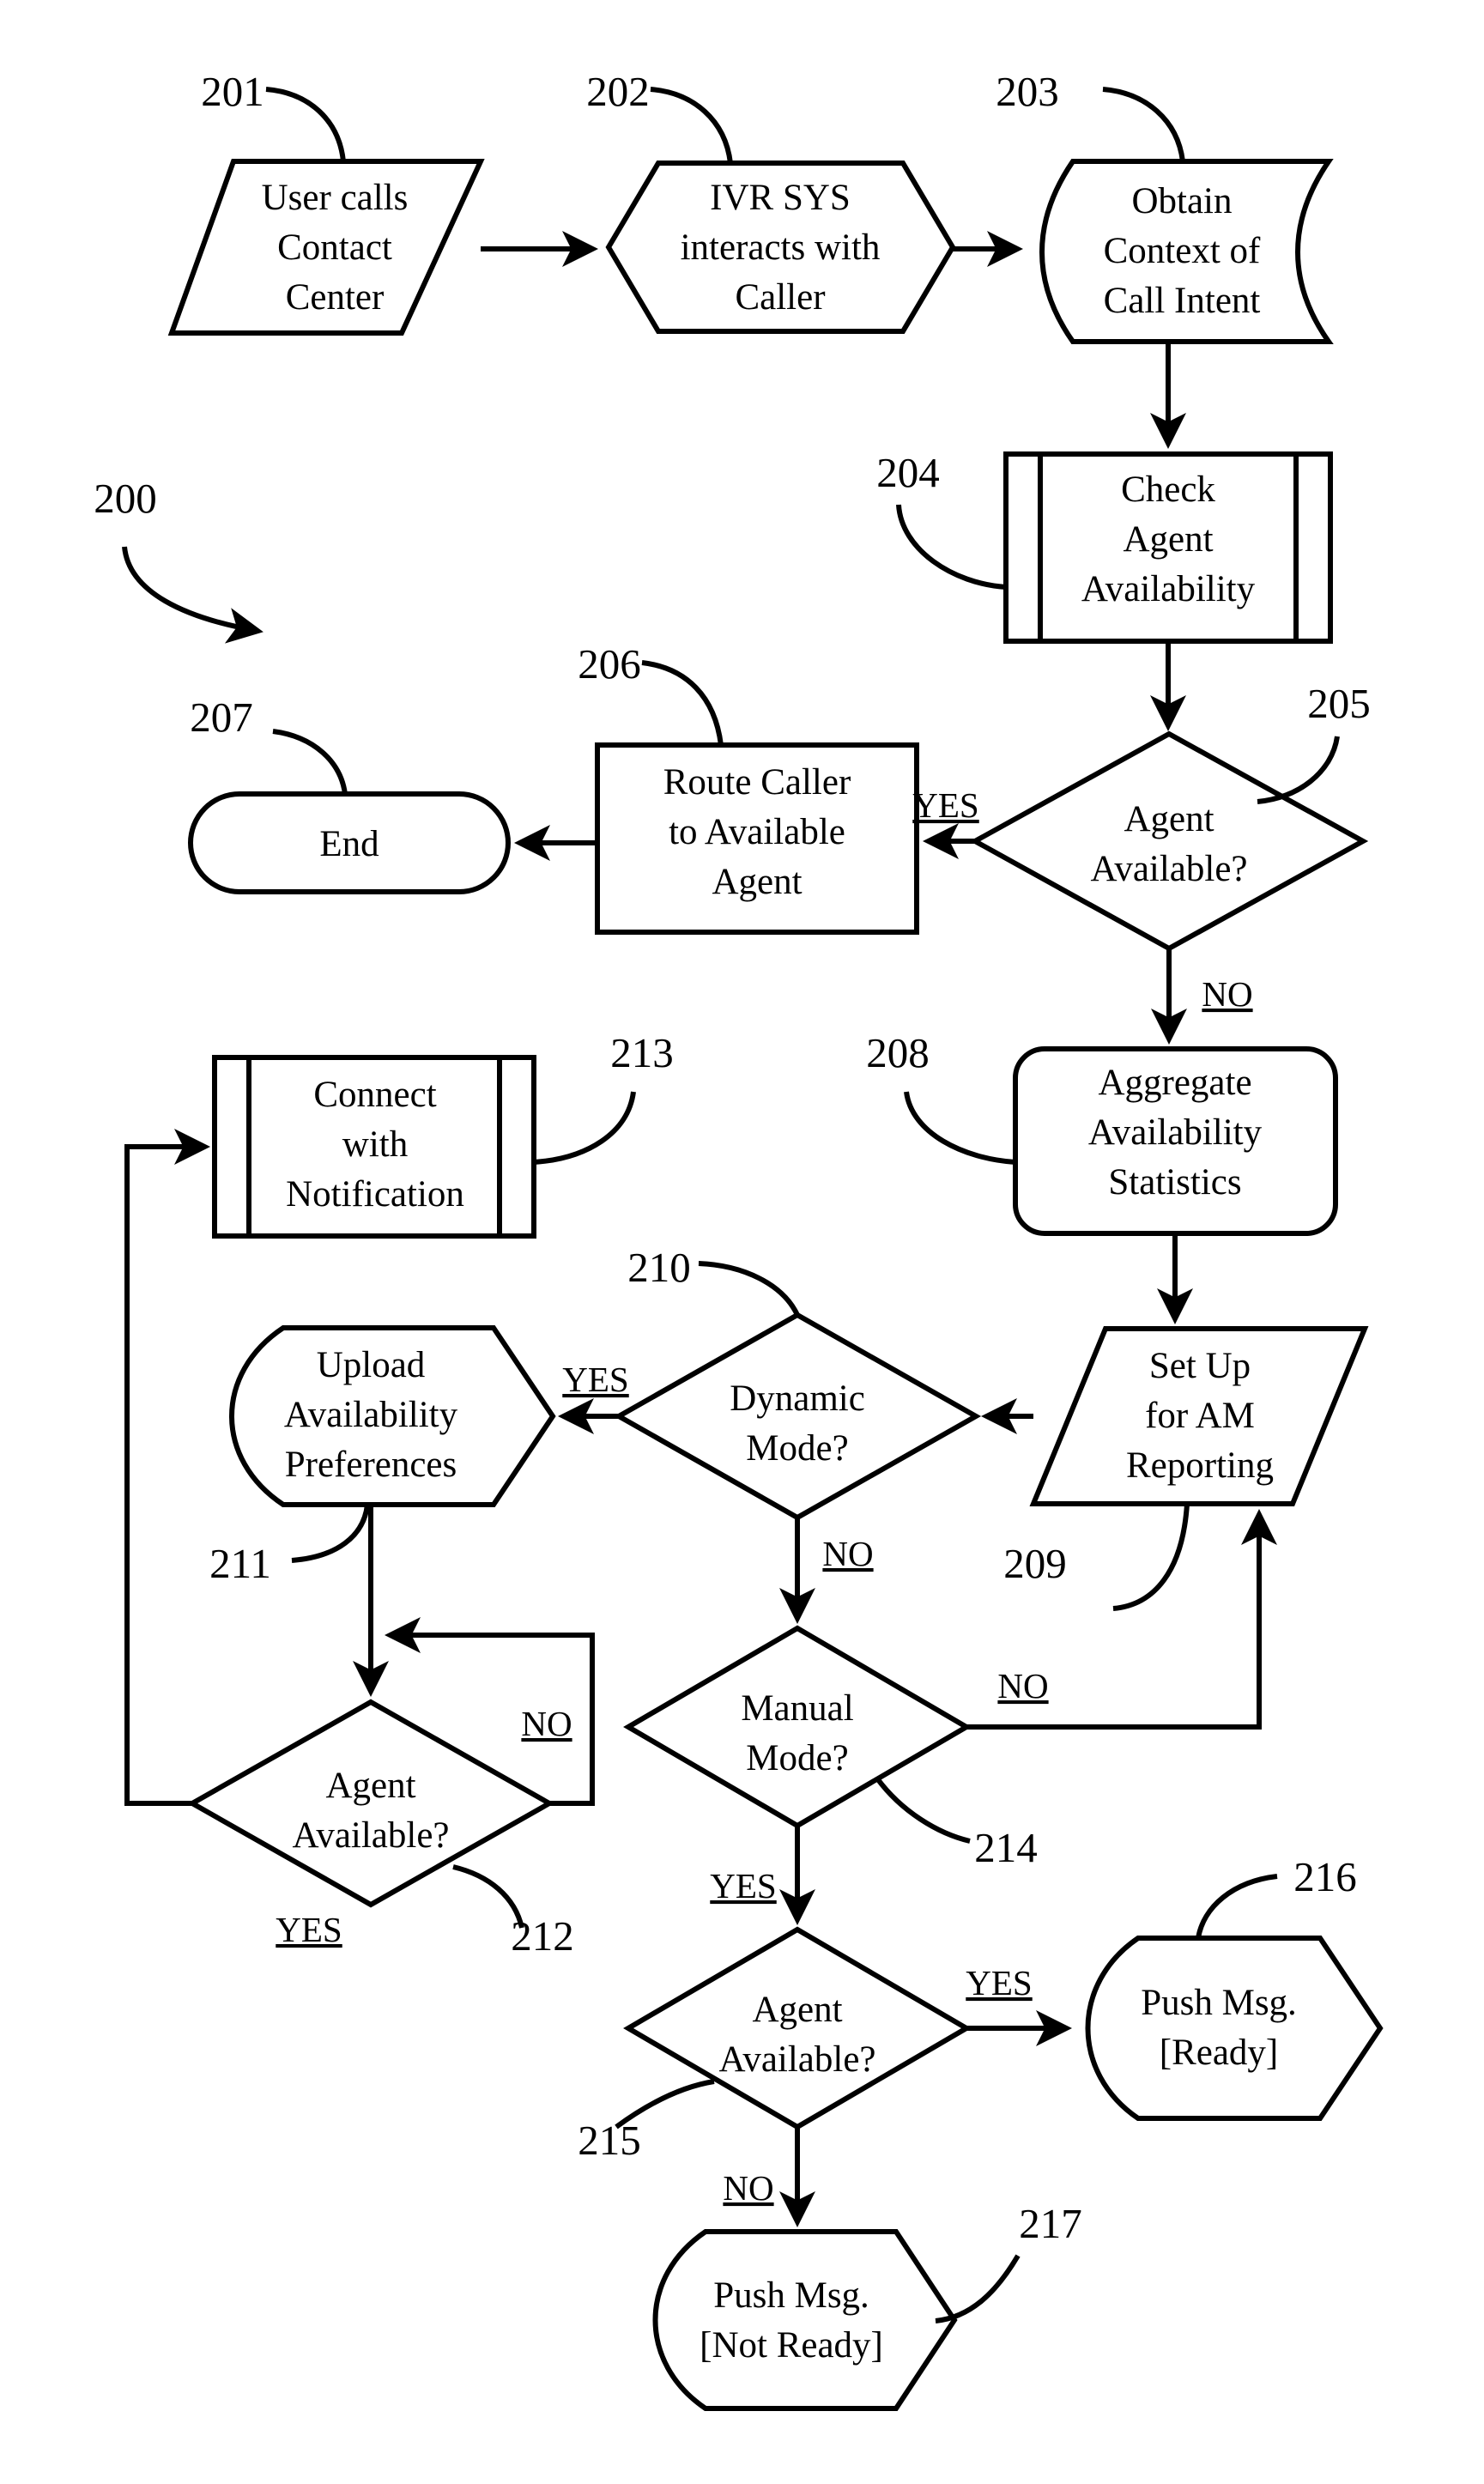 The image size is (1484, 2484). I want to click on node-216-line-2: [Ready], so click(1219, 2053).